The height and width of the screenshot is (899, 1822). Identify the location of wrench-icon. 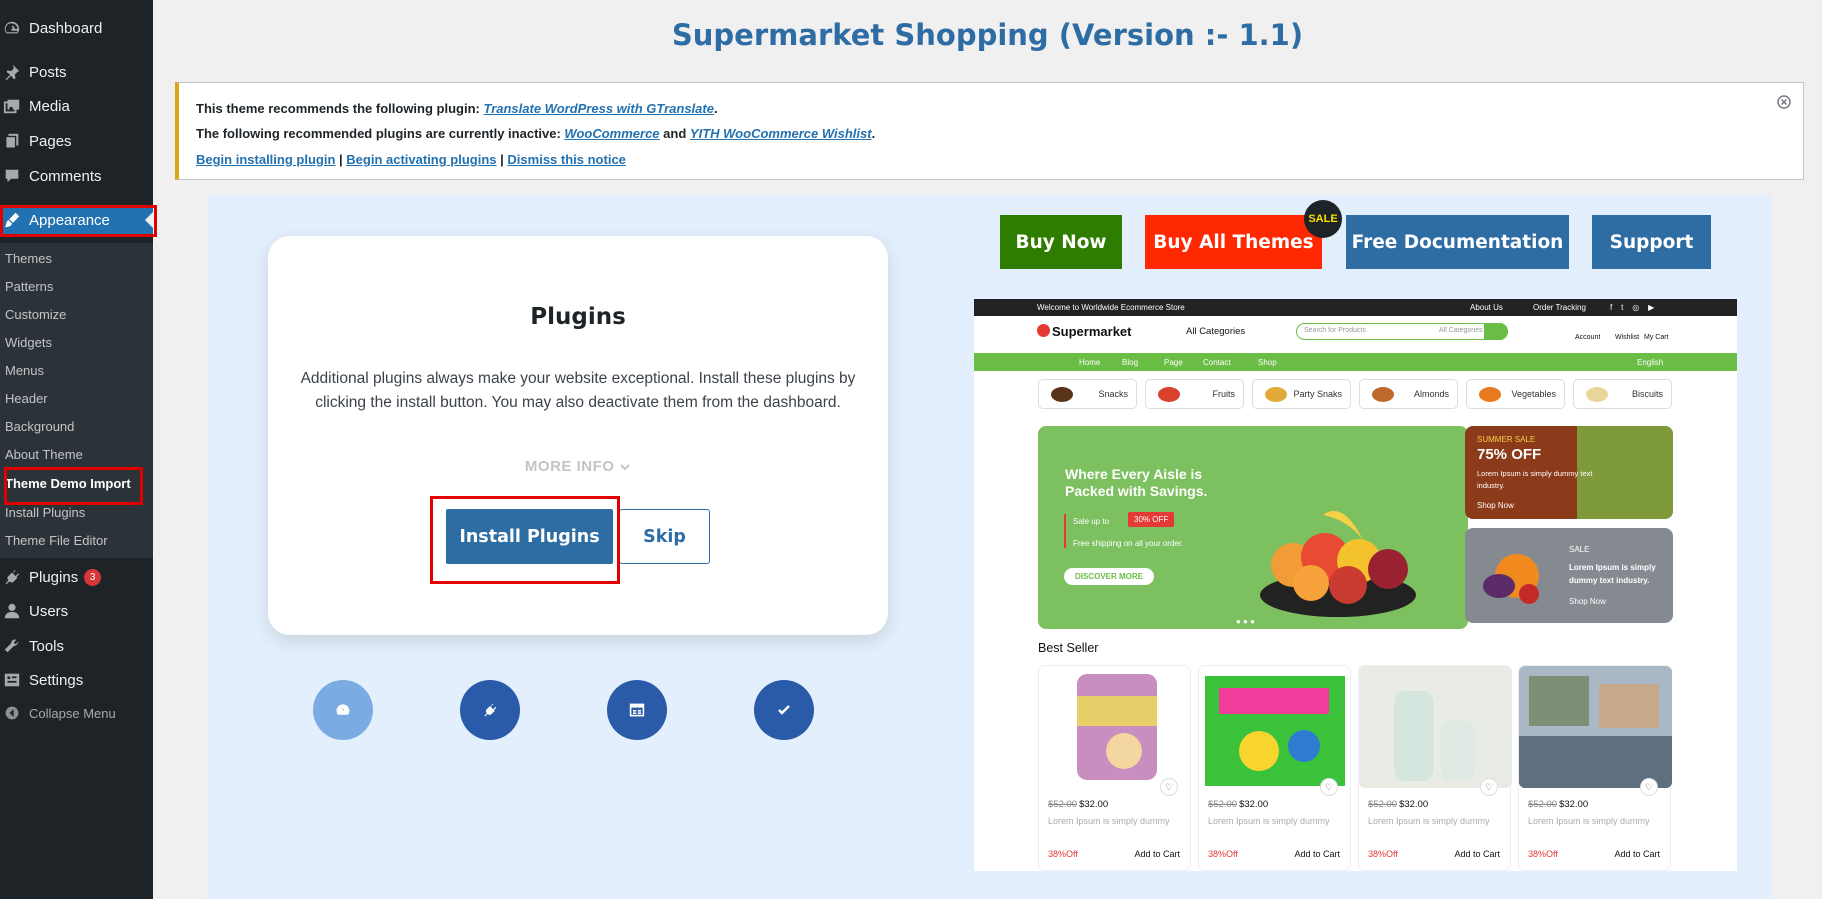
(12, 646).